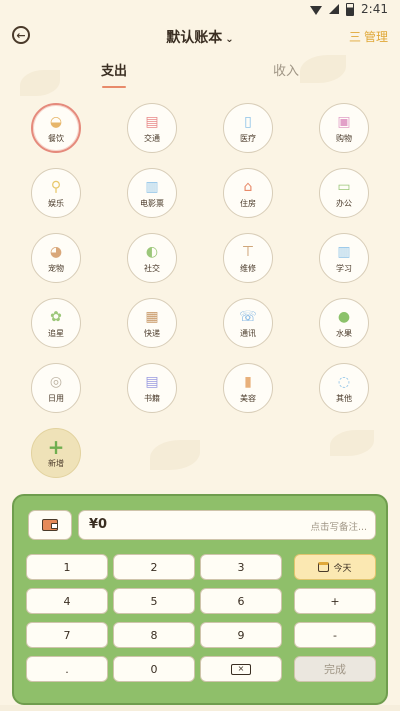  I want to click on category-label: 其他, so click(344, 398).